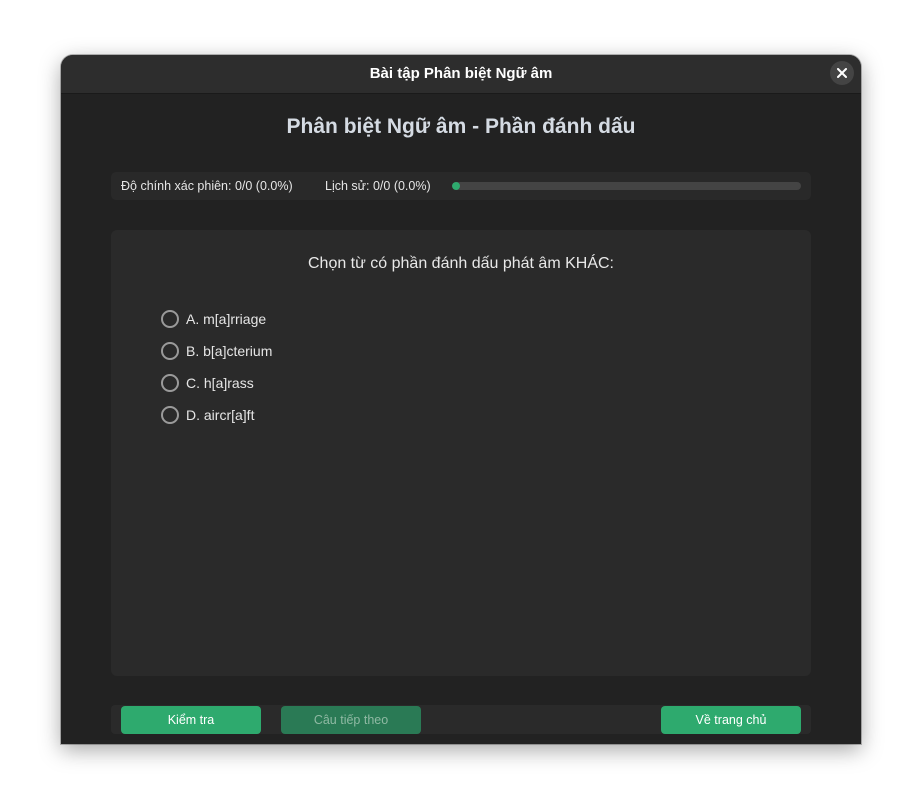 The height and width of the screenshot is (811, 922). What do you see at coordinates (226, 319) in the screenshot?
I see `option-label: A. m[a]rriage` at bounding box center [226, 319].